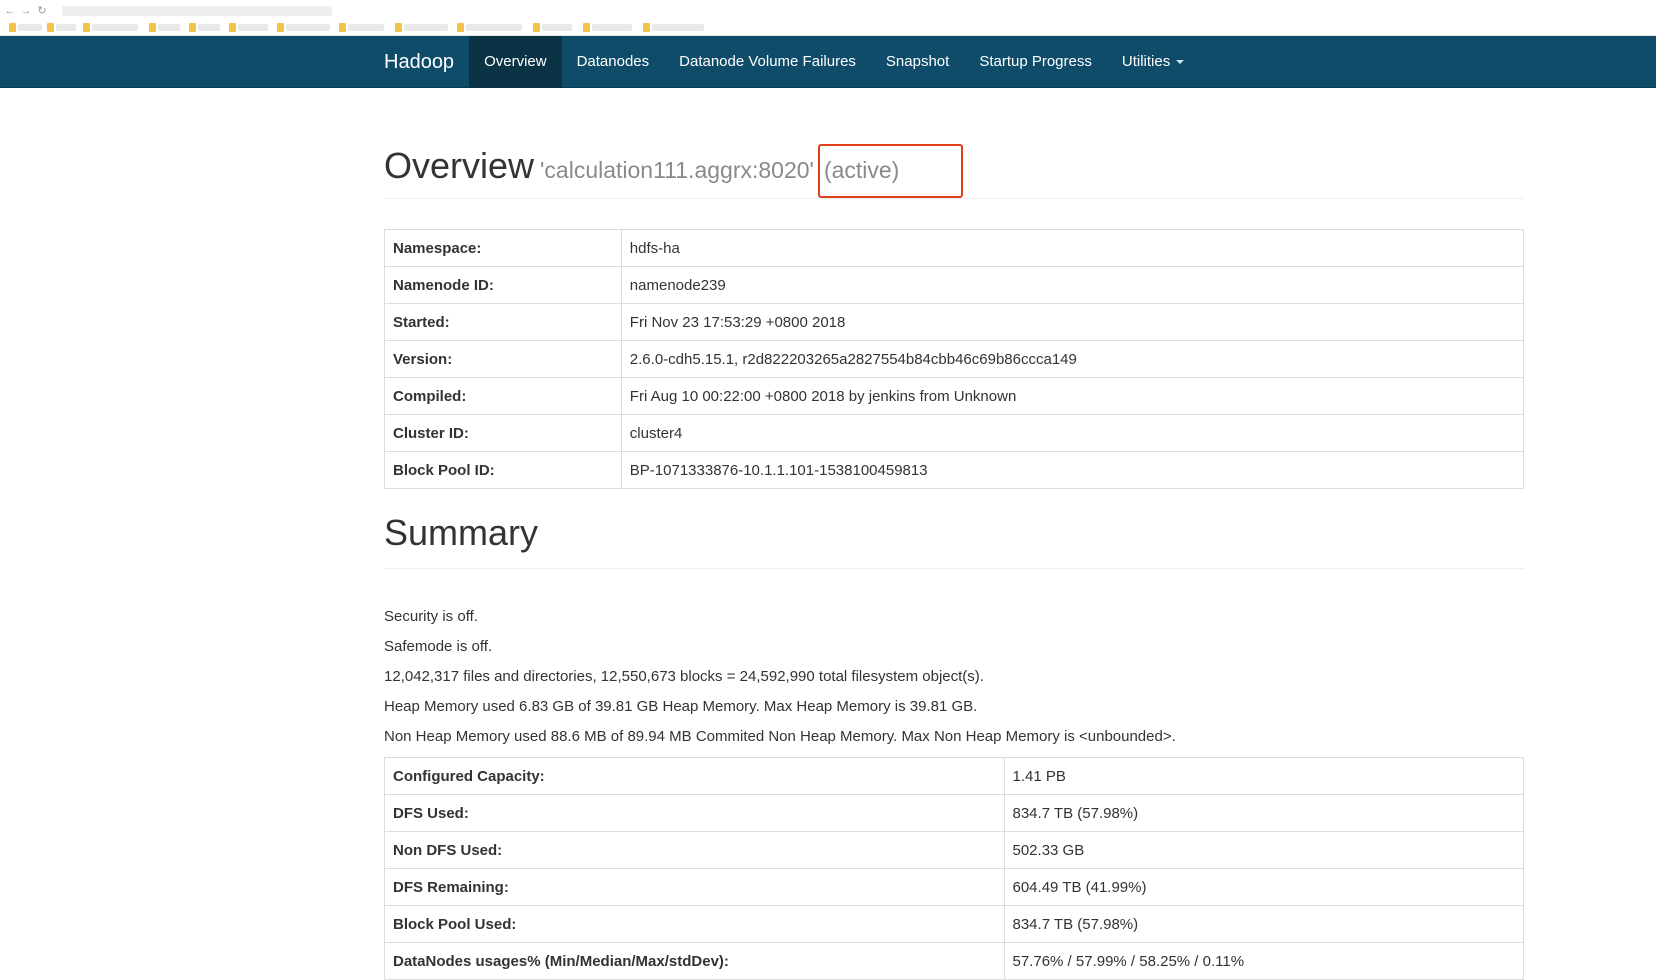 The image size is (1656, 980). What do you see at coordinates (1035, 62) in the screenshot?
I see `nav-startup-progress: Startup Progress` at bounding box center [1035, 62].